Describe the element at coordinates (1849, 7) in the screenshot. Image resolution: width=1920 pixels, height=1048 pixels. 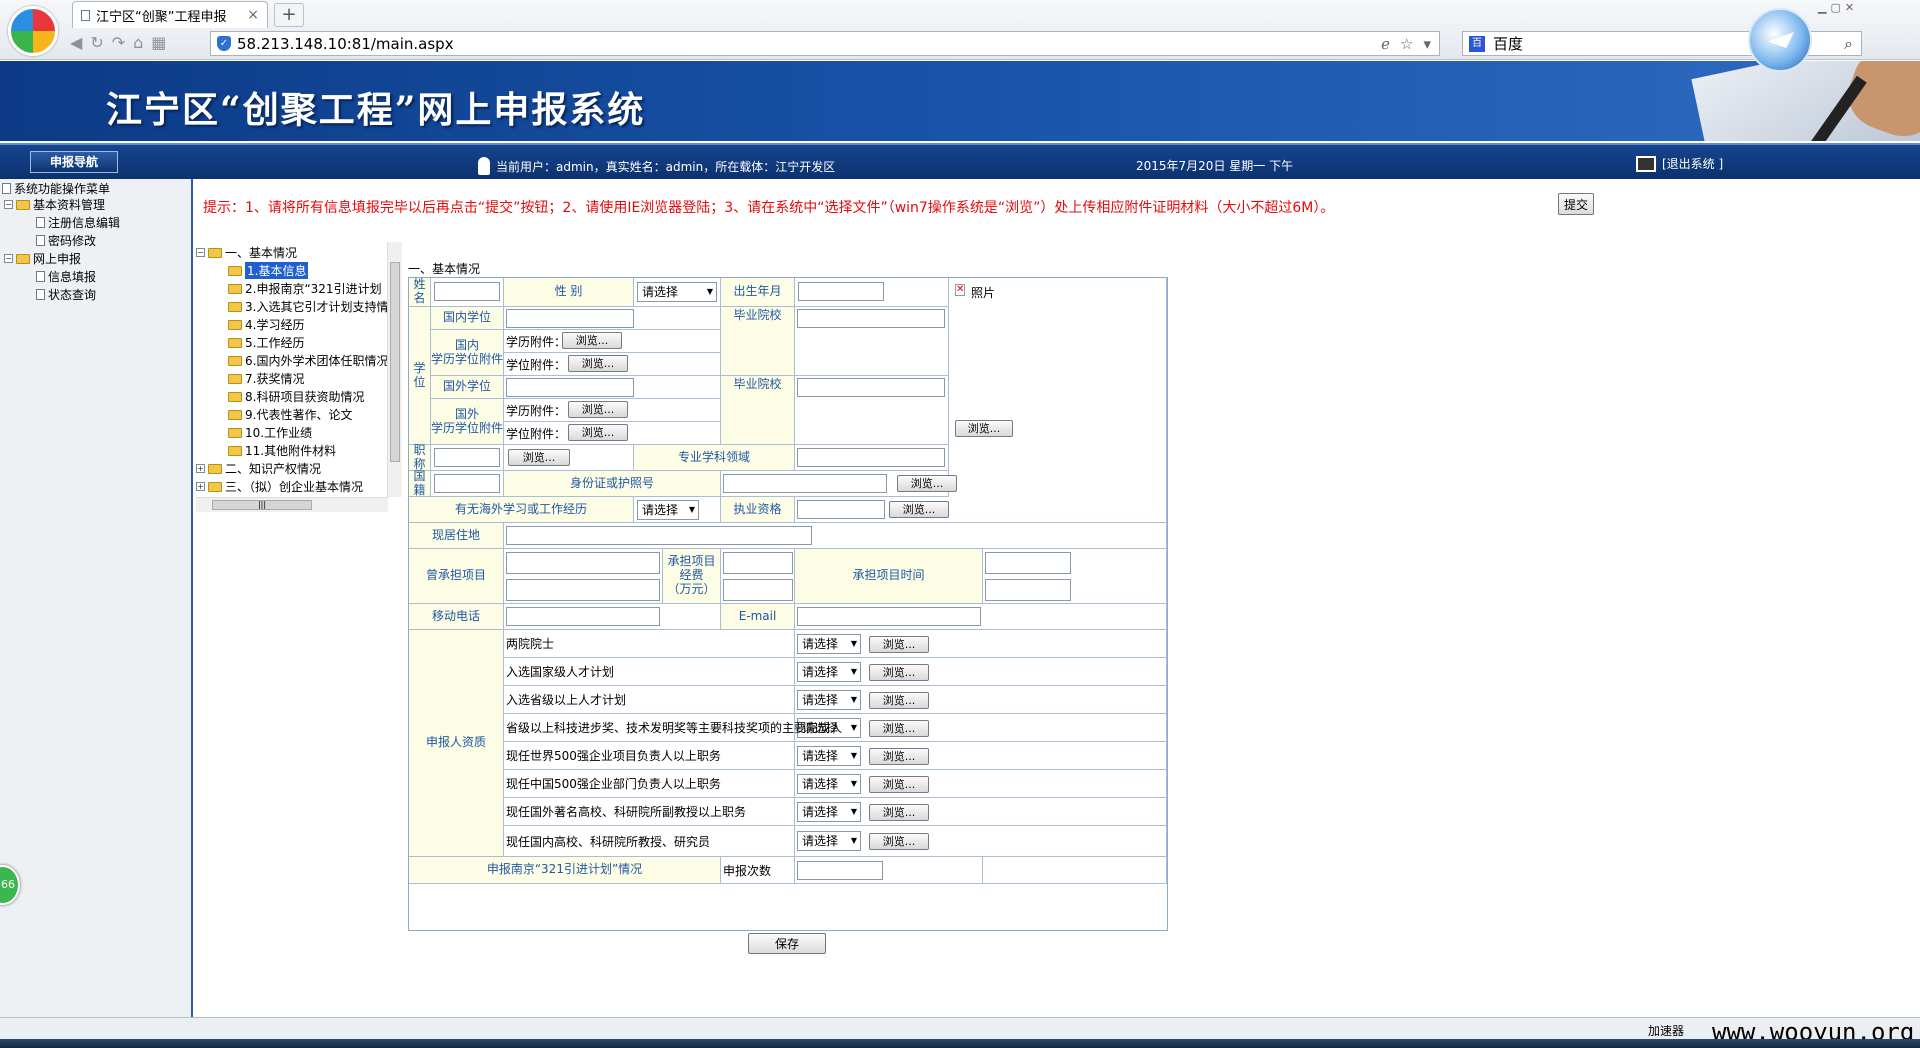
I see `close-icon: ✕` at that location.